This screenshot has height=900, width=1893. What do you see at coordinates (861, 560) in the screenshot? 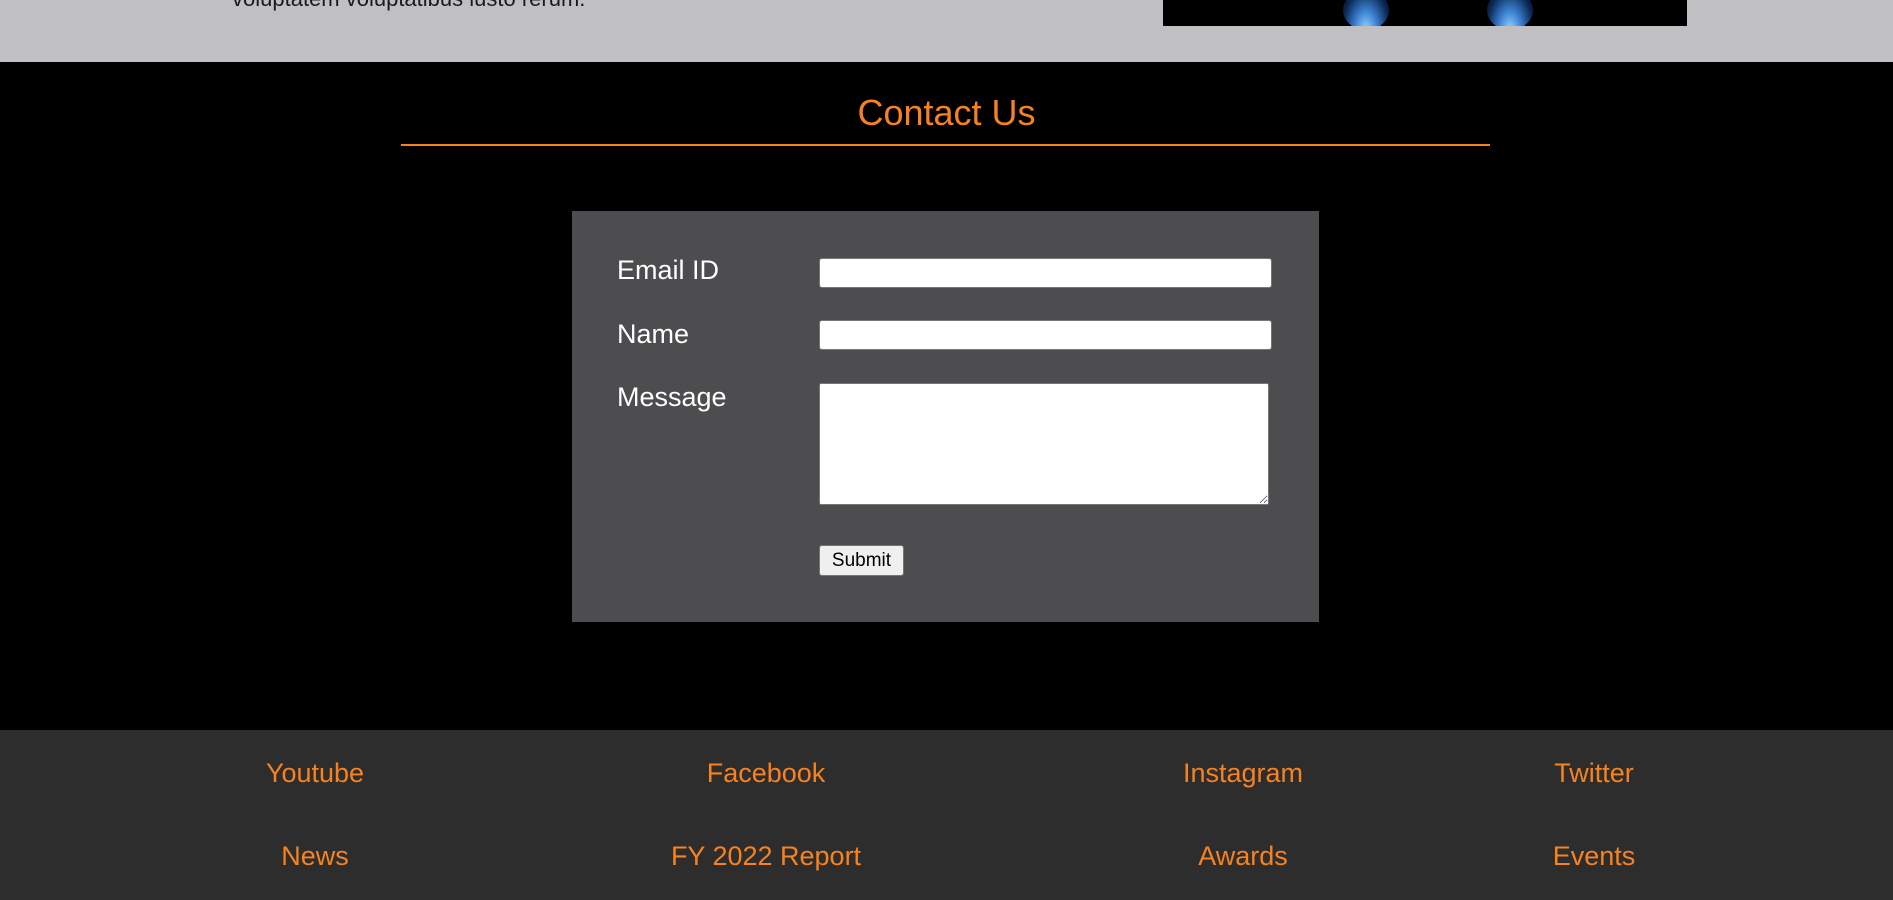
I see `submit-button: Submit` at bounding box center [861, 560].